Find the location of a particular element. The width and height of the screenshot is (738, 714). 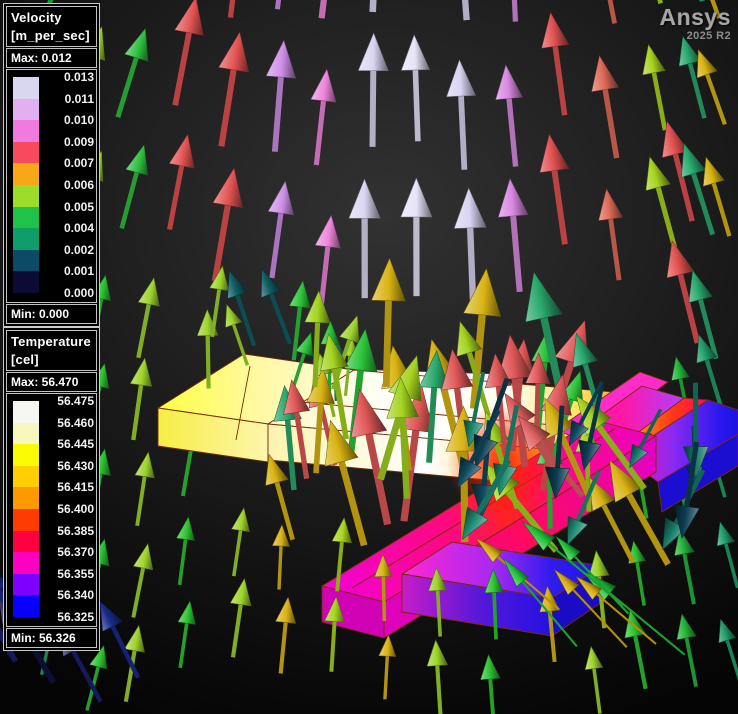

legend-tick-label: 0.010 is located at coordinates (78, 120).